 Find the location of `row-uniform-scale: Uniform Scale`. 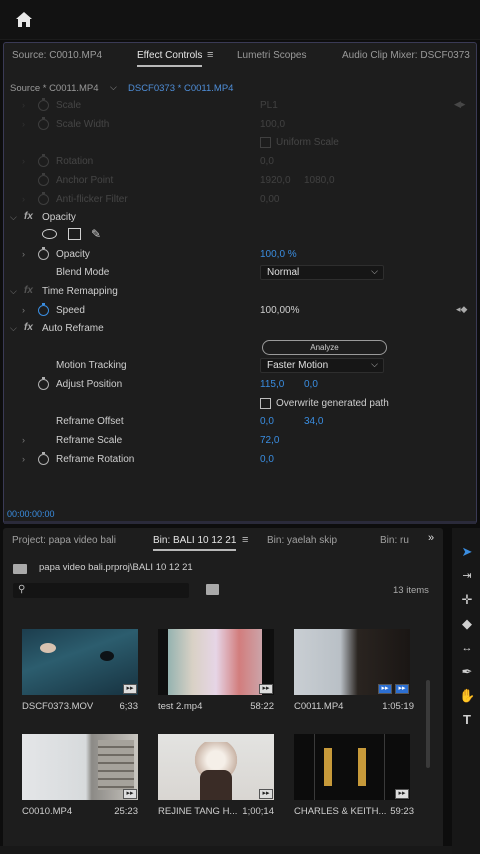

row-uniform-scale: Uniform Scale is located at coordinates (240, 143).